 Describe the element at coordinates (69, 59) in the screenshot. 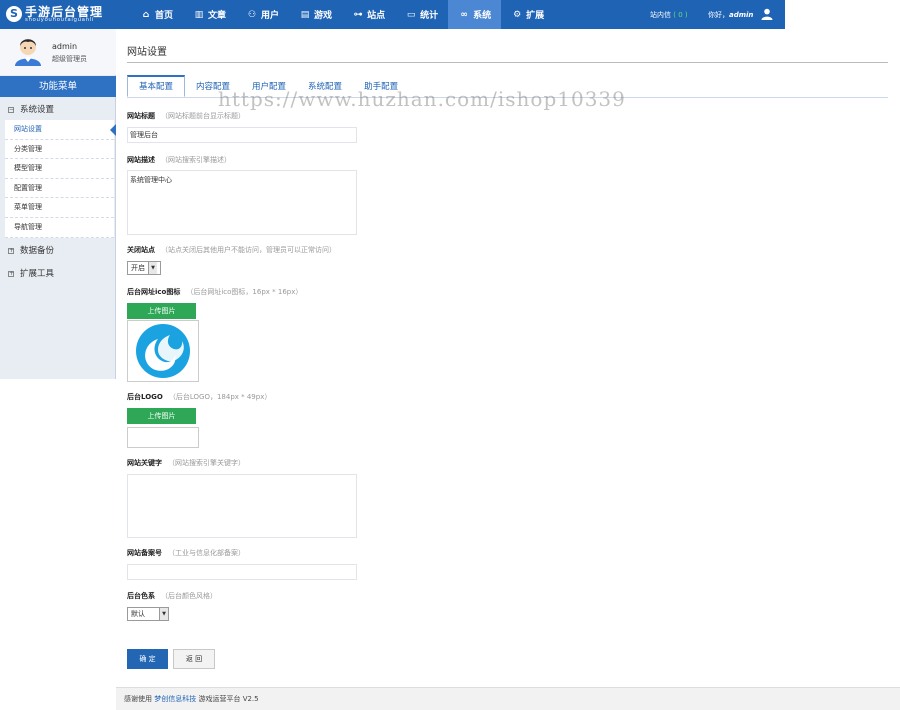

I see `admin-role: 超级管理员` at that location.